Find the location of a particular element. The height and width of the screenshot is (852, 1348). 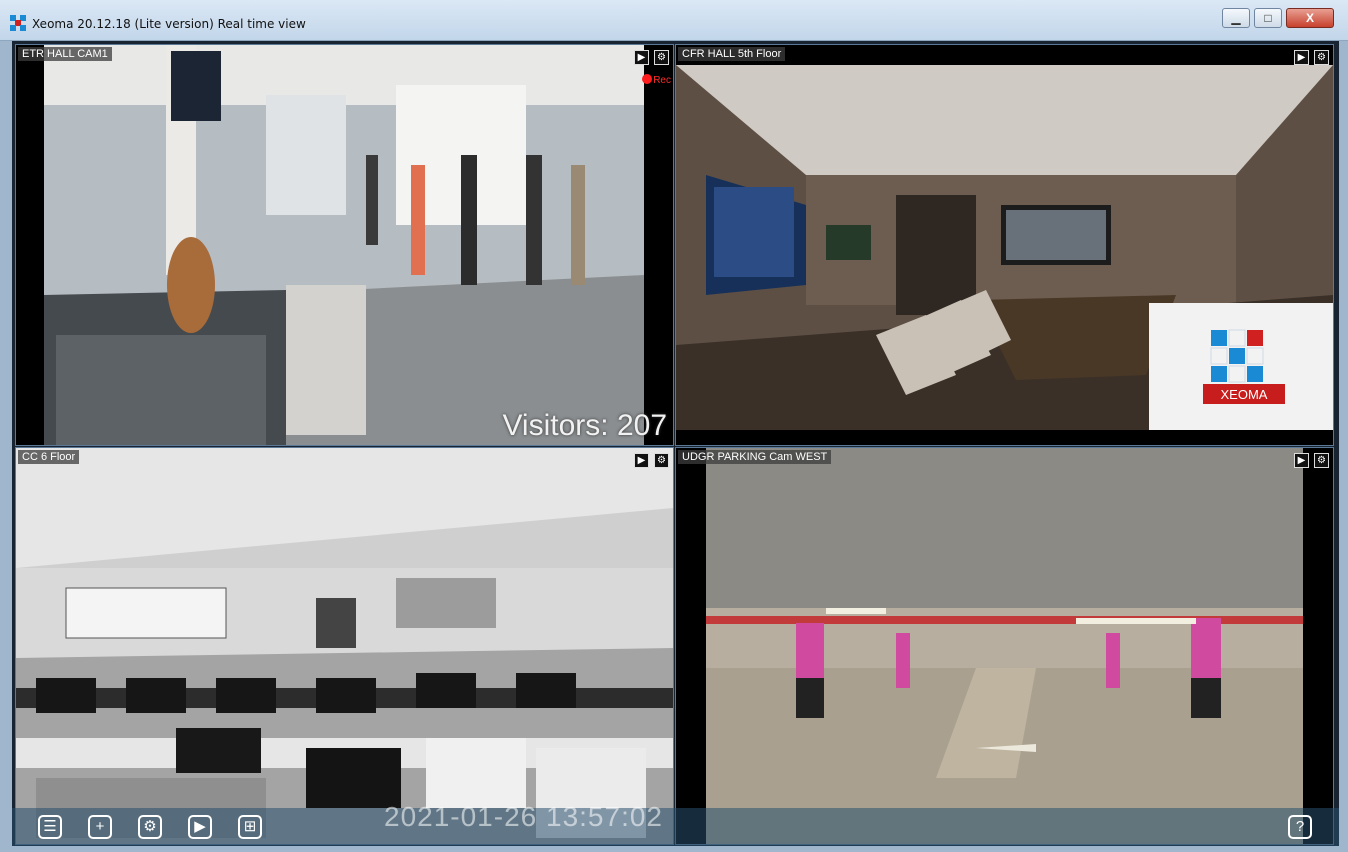

camera-label: CC 6 Floor is located at coordinates (49, 457).